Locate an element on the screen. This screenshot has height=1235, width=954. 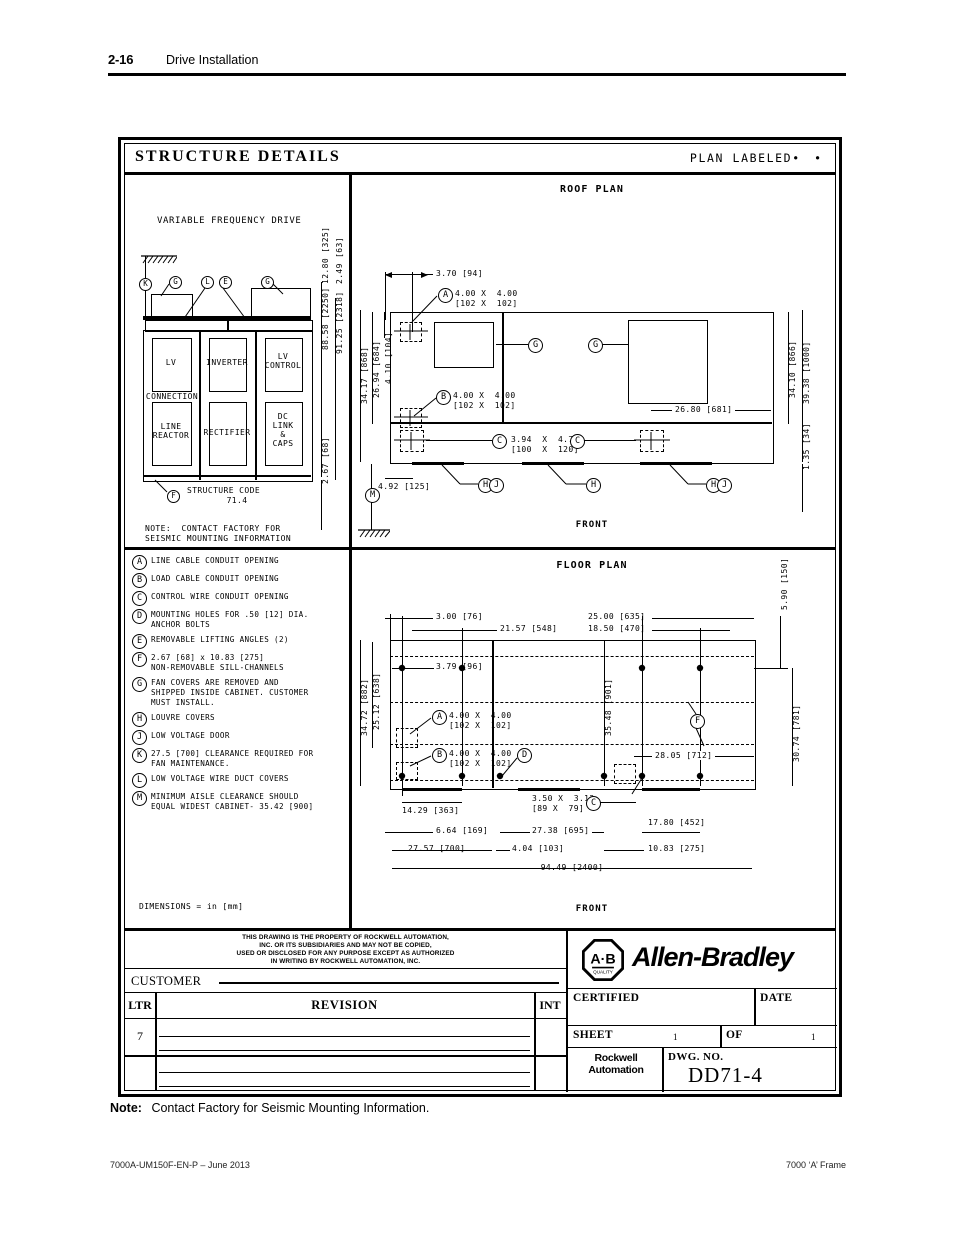
dim-17-80: 17.80 [452] is located at coordinates (677, 822).